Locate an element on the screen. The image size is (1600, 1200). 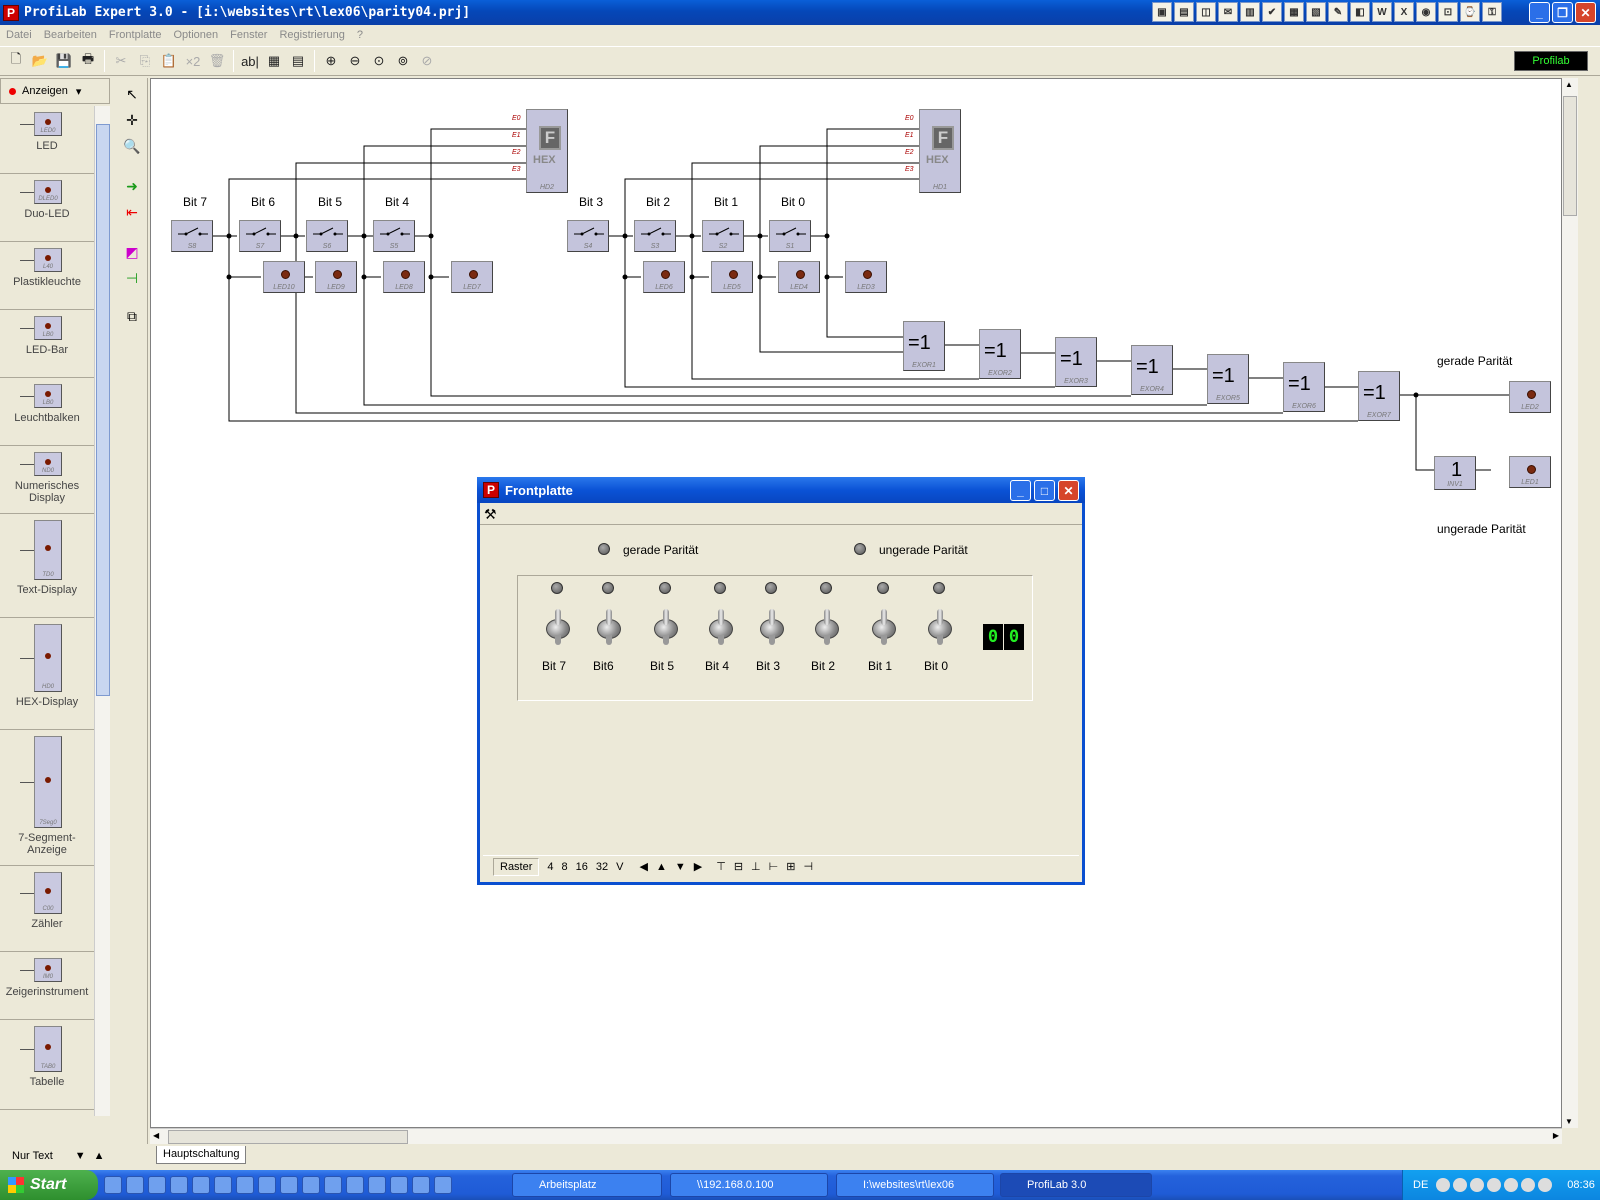
zoom-fit-icon: ⊙ is located at coordinates (379, 61).